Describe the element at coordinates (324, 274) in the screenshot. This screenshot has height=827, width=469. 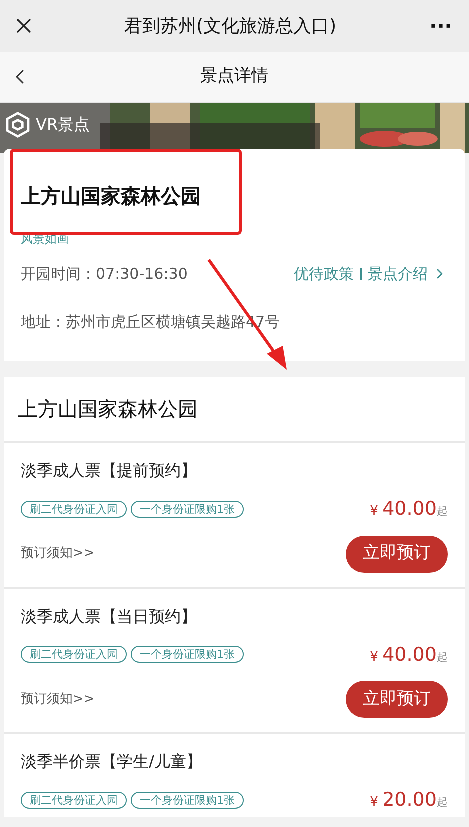
I see `policy-link: 优待政策` at that location.